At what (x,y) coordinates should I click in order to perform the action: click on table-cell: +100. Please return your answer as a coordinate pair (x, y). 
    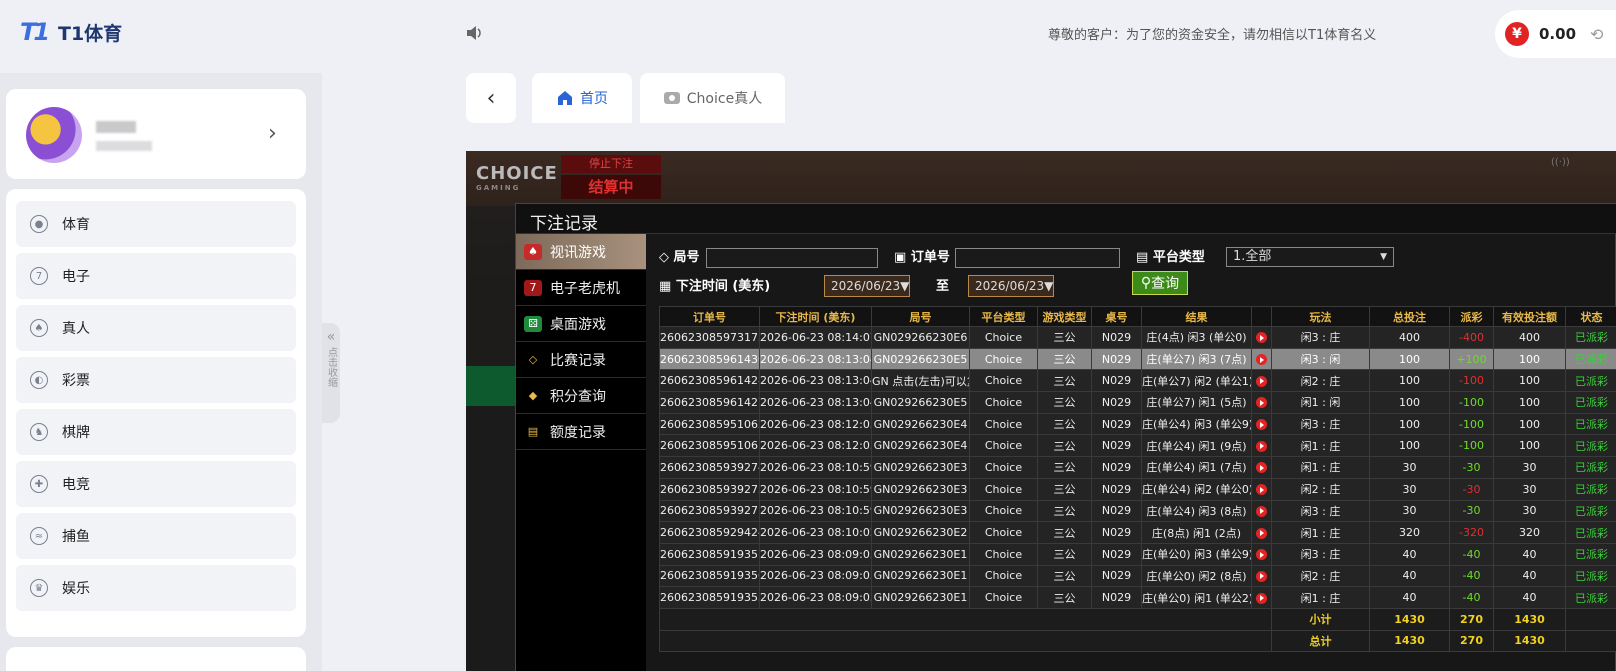
    Looking at the image, I should click on (1471, 359).